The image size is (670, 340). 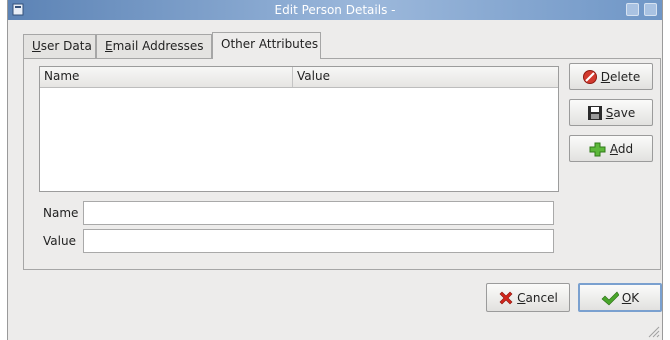 What do you see at coordinates (605, 76) in the screenshot?
I see `button-mnemonic: D` at bounding box center [605, 76].